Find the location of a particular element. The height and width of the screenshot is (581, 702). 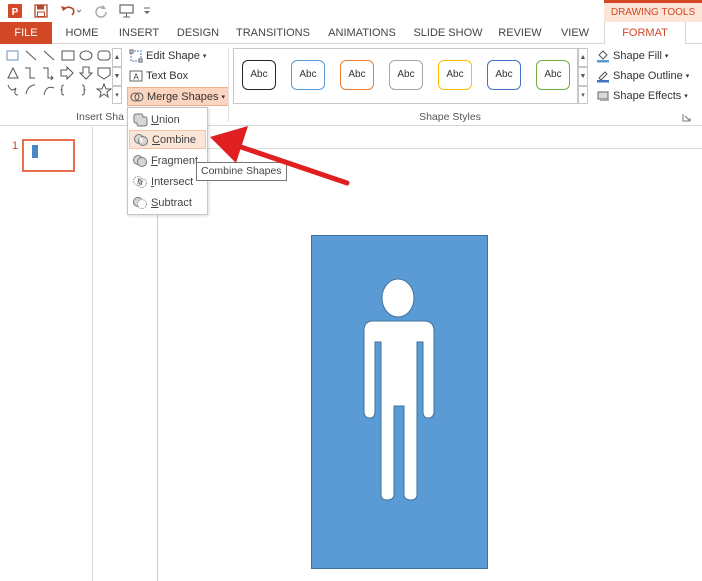

styles-more: ▾ is located at coordinates (583, 95).